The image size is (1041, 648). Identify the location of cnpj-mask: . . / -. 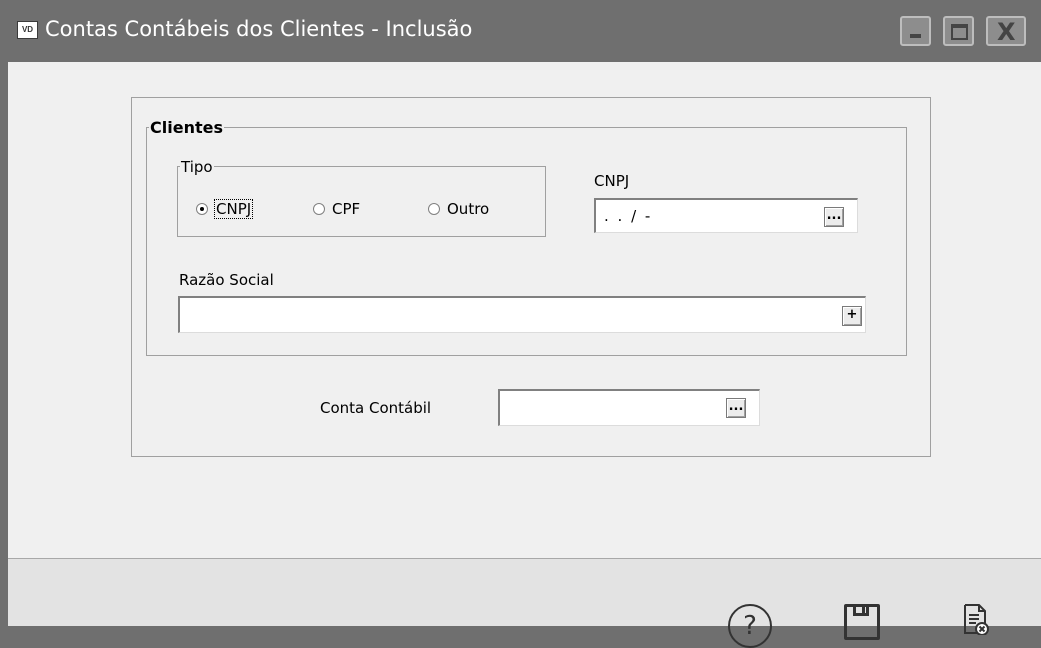
(628, 216).